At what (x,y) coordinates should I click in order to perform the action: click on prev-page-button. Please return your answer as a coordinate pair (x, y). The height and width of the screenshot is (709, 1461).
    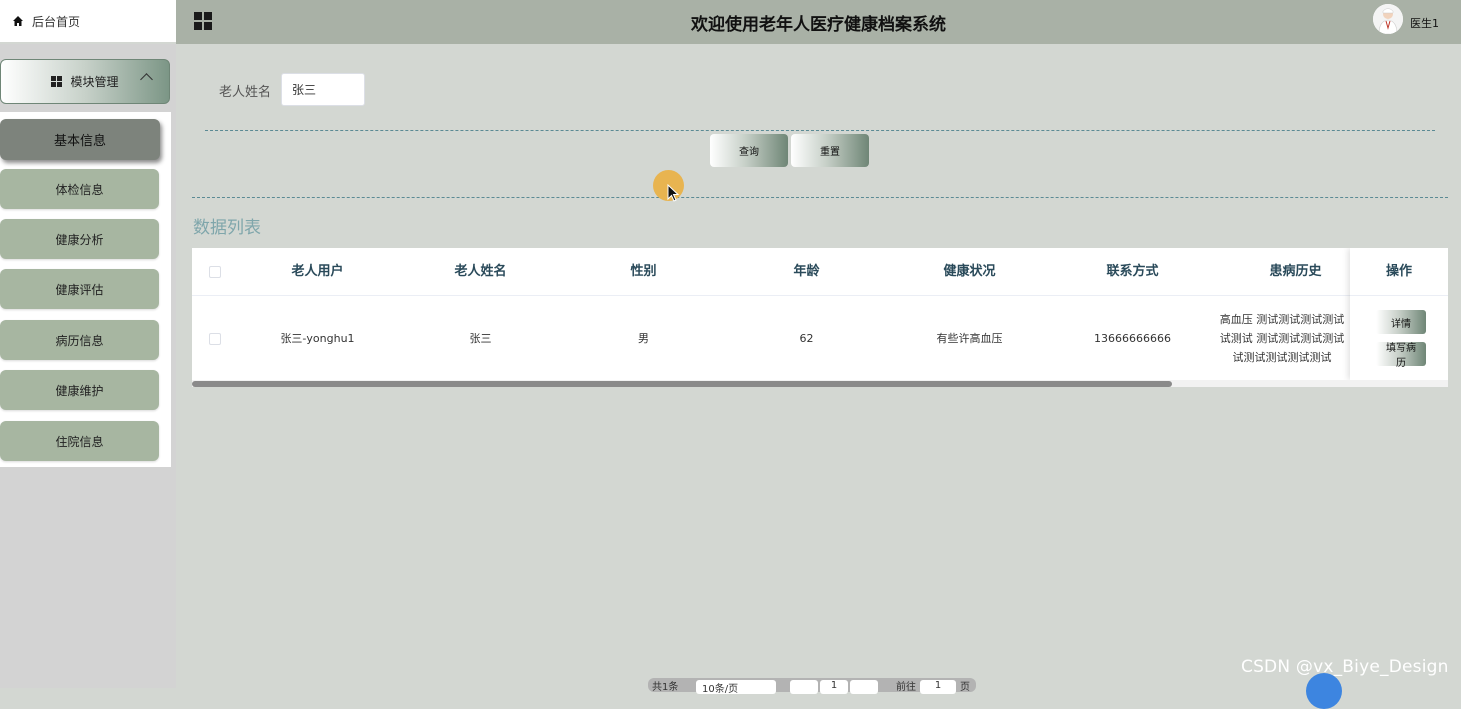
    Looking at the image, I should click on (804, 687).